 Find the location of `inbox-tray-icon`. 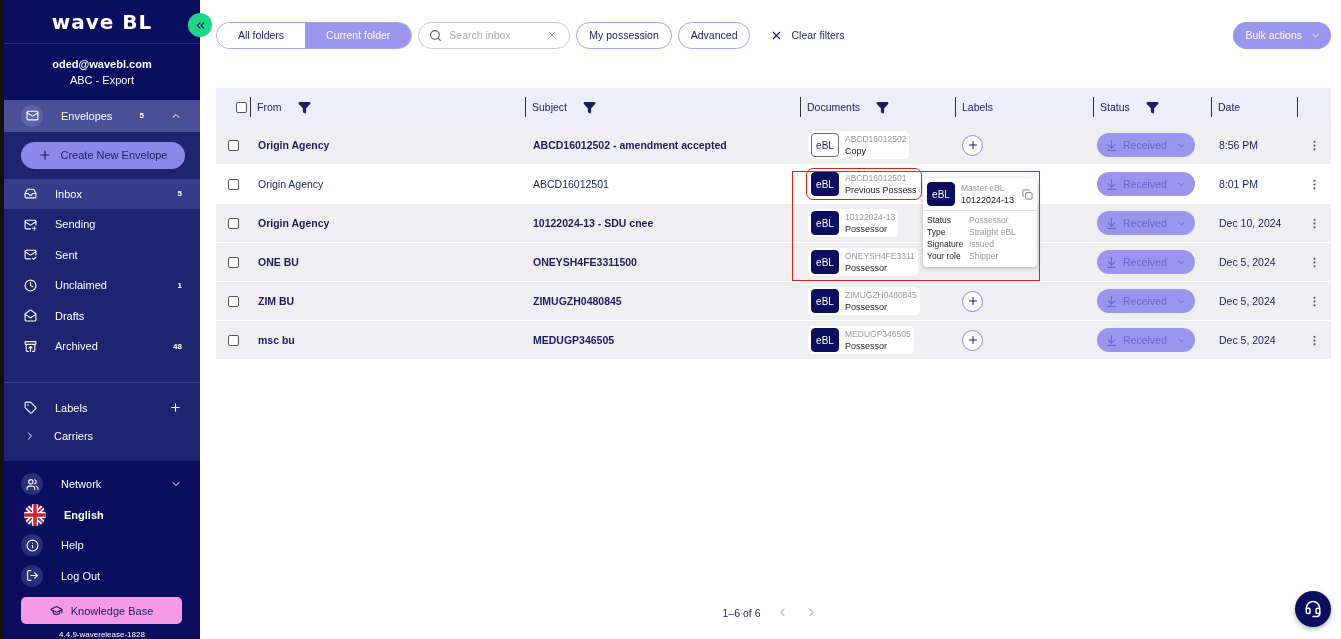

inbox-tray-icon is located at coordinates (30, 194).